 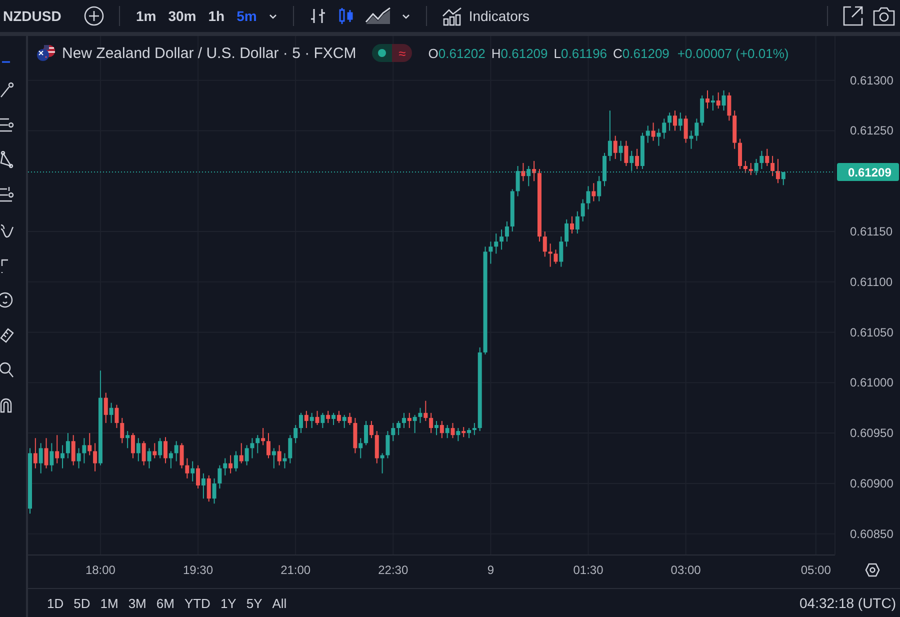 What do you see at coordinates (246, 16) in the screenshot?
I see `interval-button: 5m` at bounding box center [246, 16].